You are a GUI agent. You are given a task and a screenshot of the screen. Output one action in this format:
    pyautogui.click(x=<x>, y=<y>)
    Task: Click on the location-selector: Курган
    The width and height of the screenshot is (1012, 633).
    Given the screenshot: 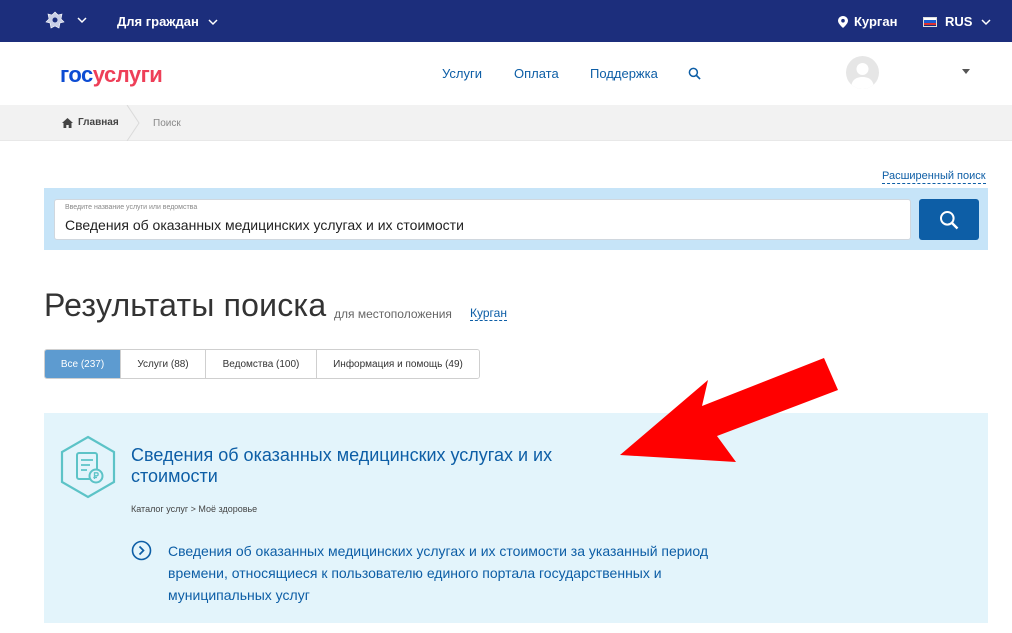 What is the action you would take?
    pyautogui.click(x=867, y=21)
    